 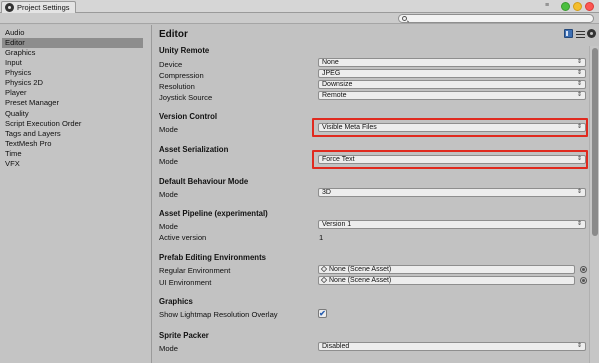 I want to click on gear-icon, so click(x=9, y=7).